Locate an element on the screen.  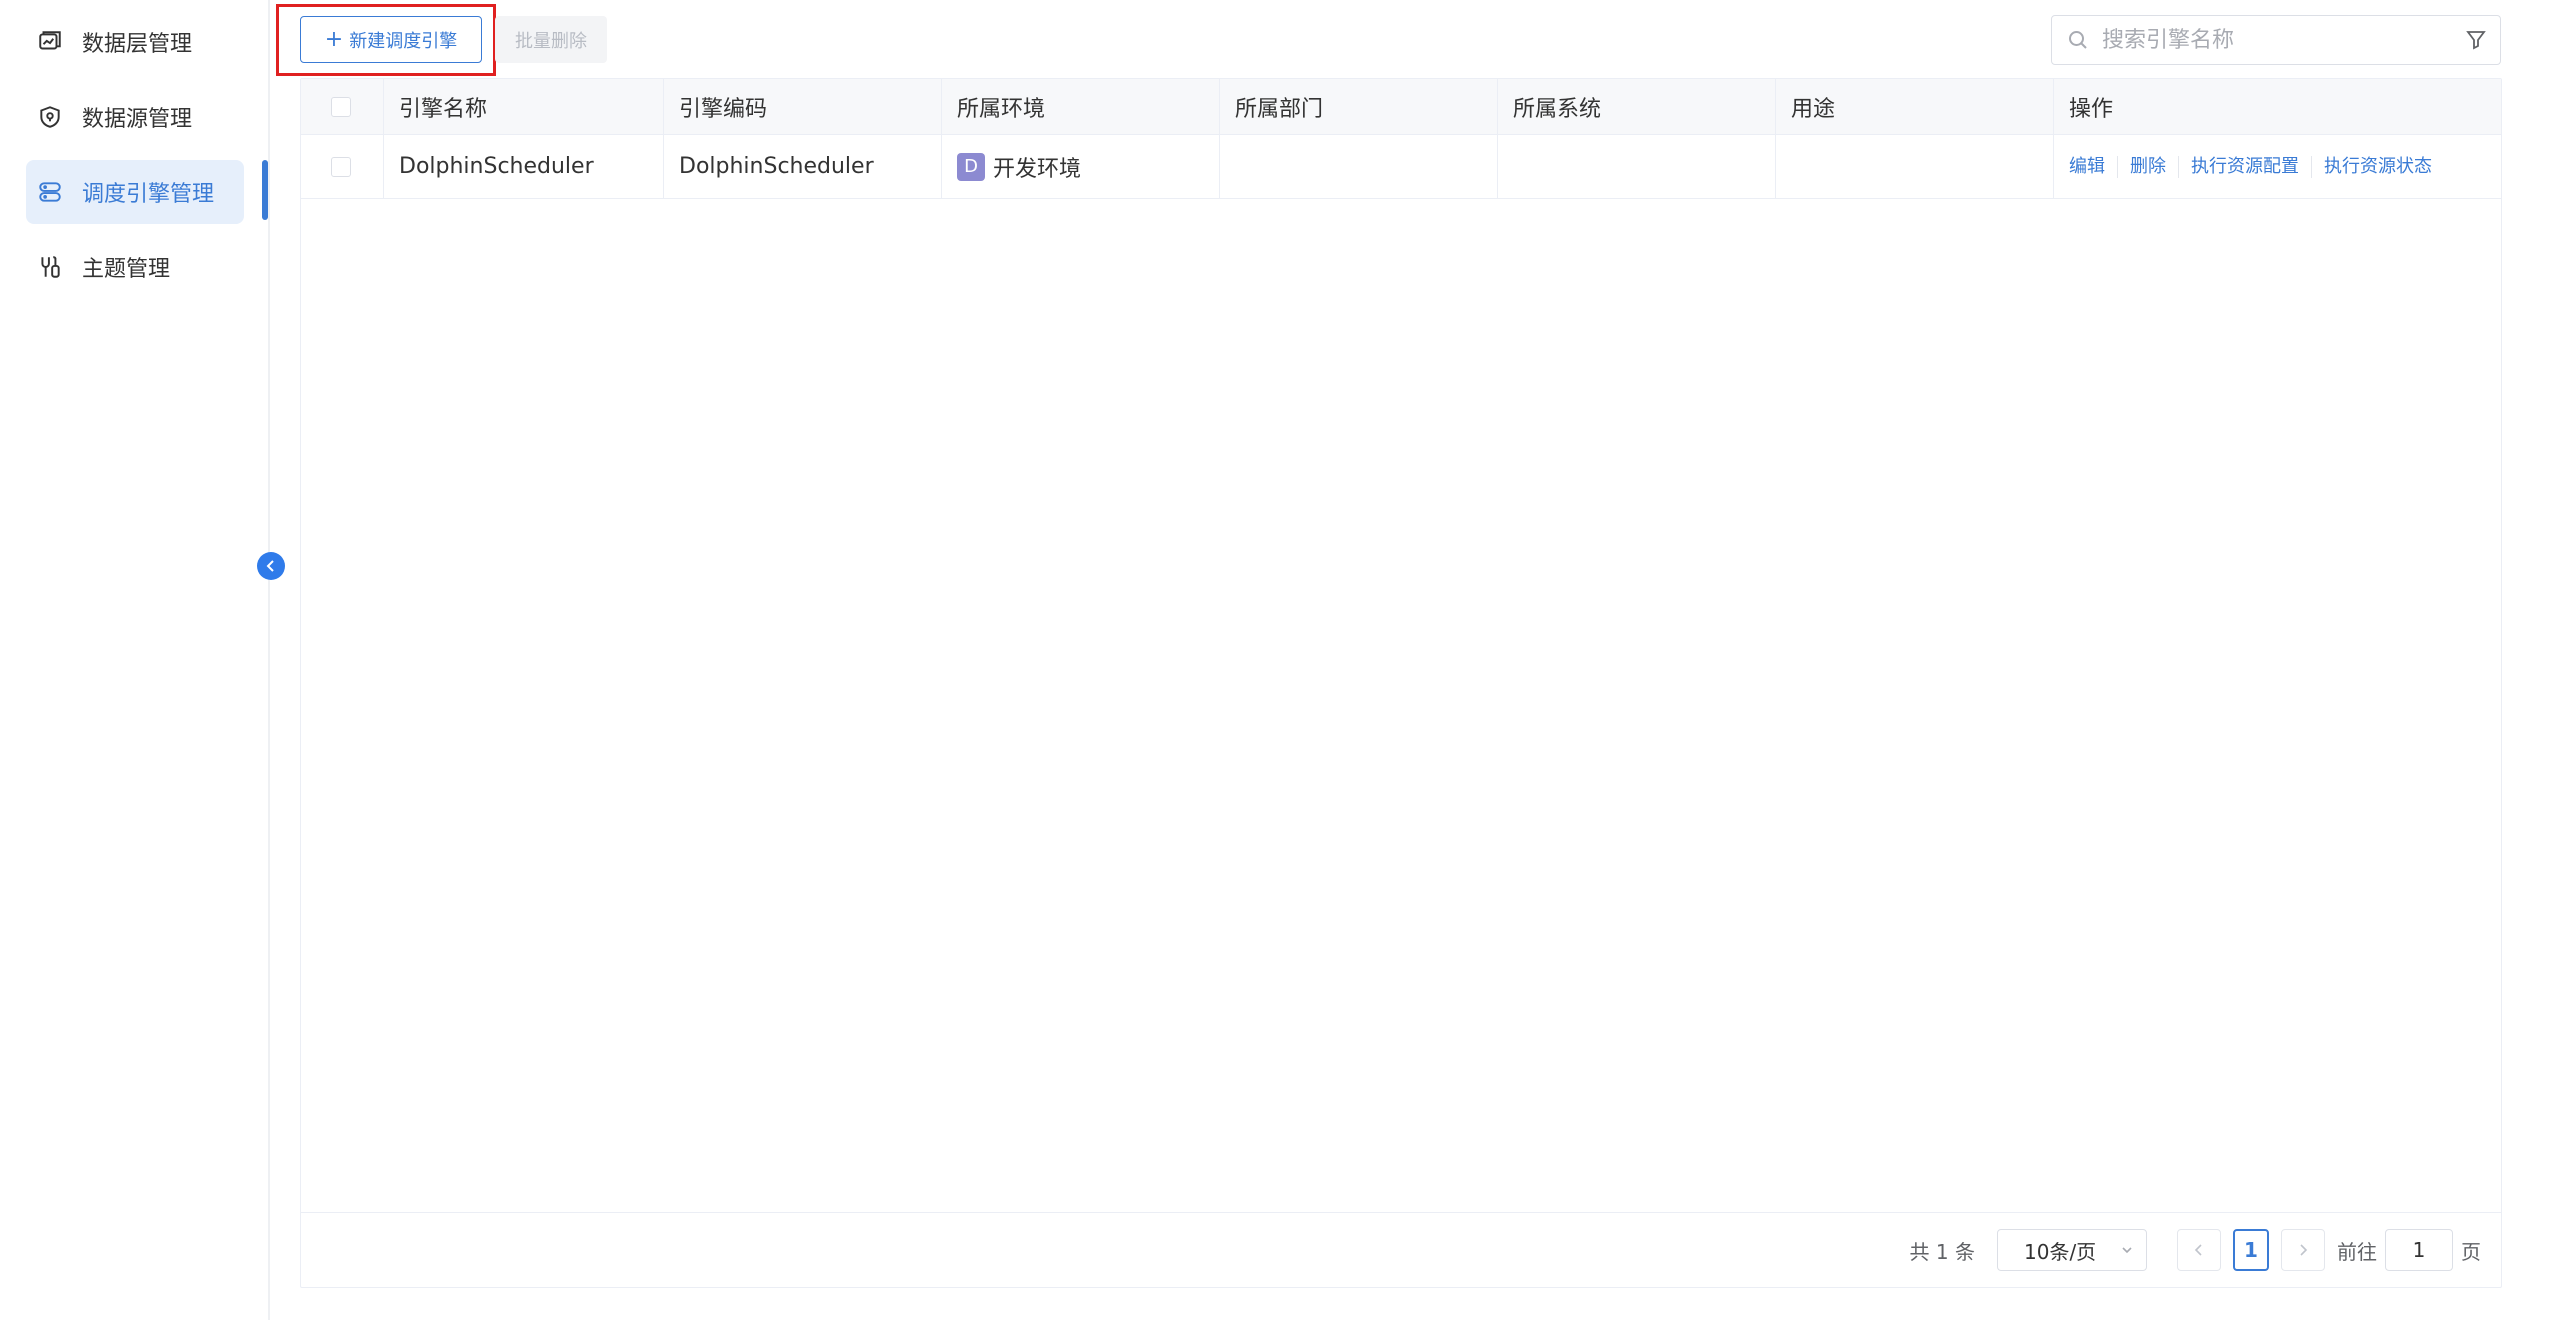
goto-label: 前往 is located at coordinates (2357, 1251).